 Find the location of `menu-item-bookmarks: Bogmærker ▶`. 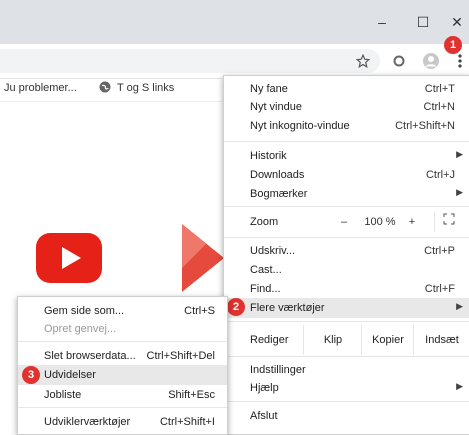

menu-item-bookmarks: Bogmærker ▶ is located at coordinates (346, 194).